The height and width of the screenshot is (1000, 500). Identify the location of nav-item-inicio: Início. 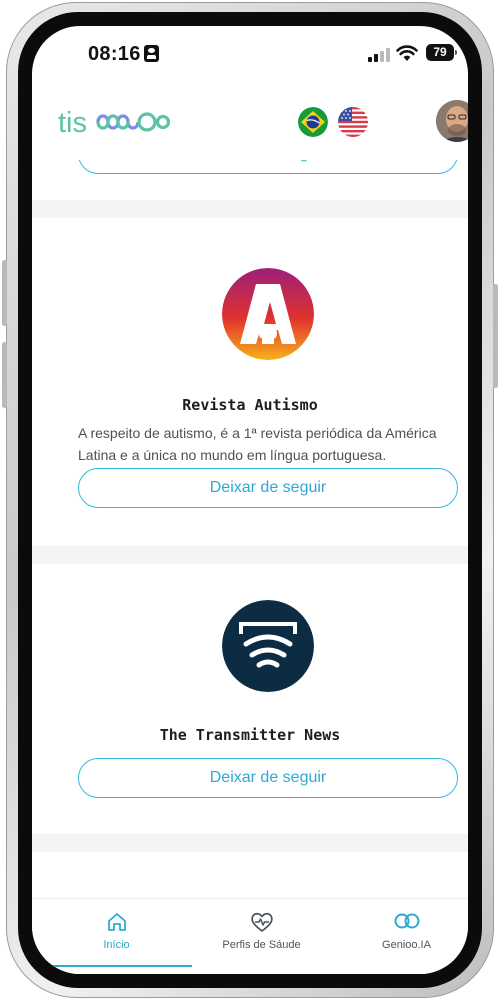
(116, 934).